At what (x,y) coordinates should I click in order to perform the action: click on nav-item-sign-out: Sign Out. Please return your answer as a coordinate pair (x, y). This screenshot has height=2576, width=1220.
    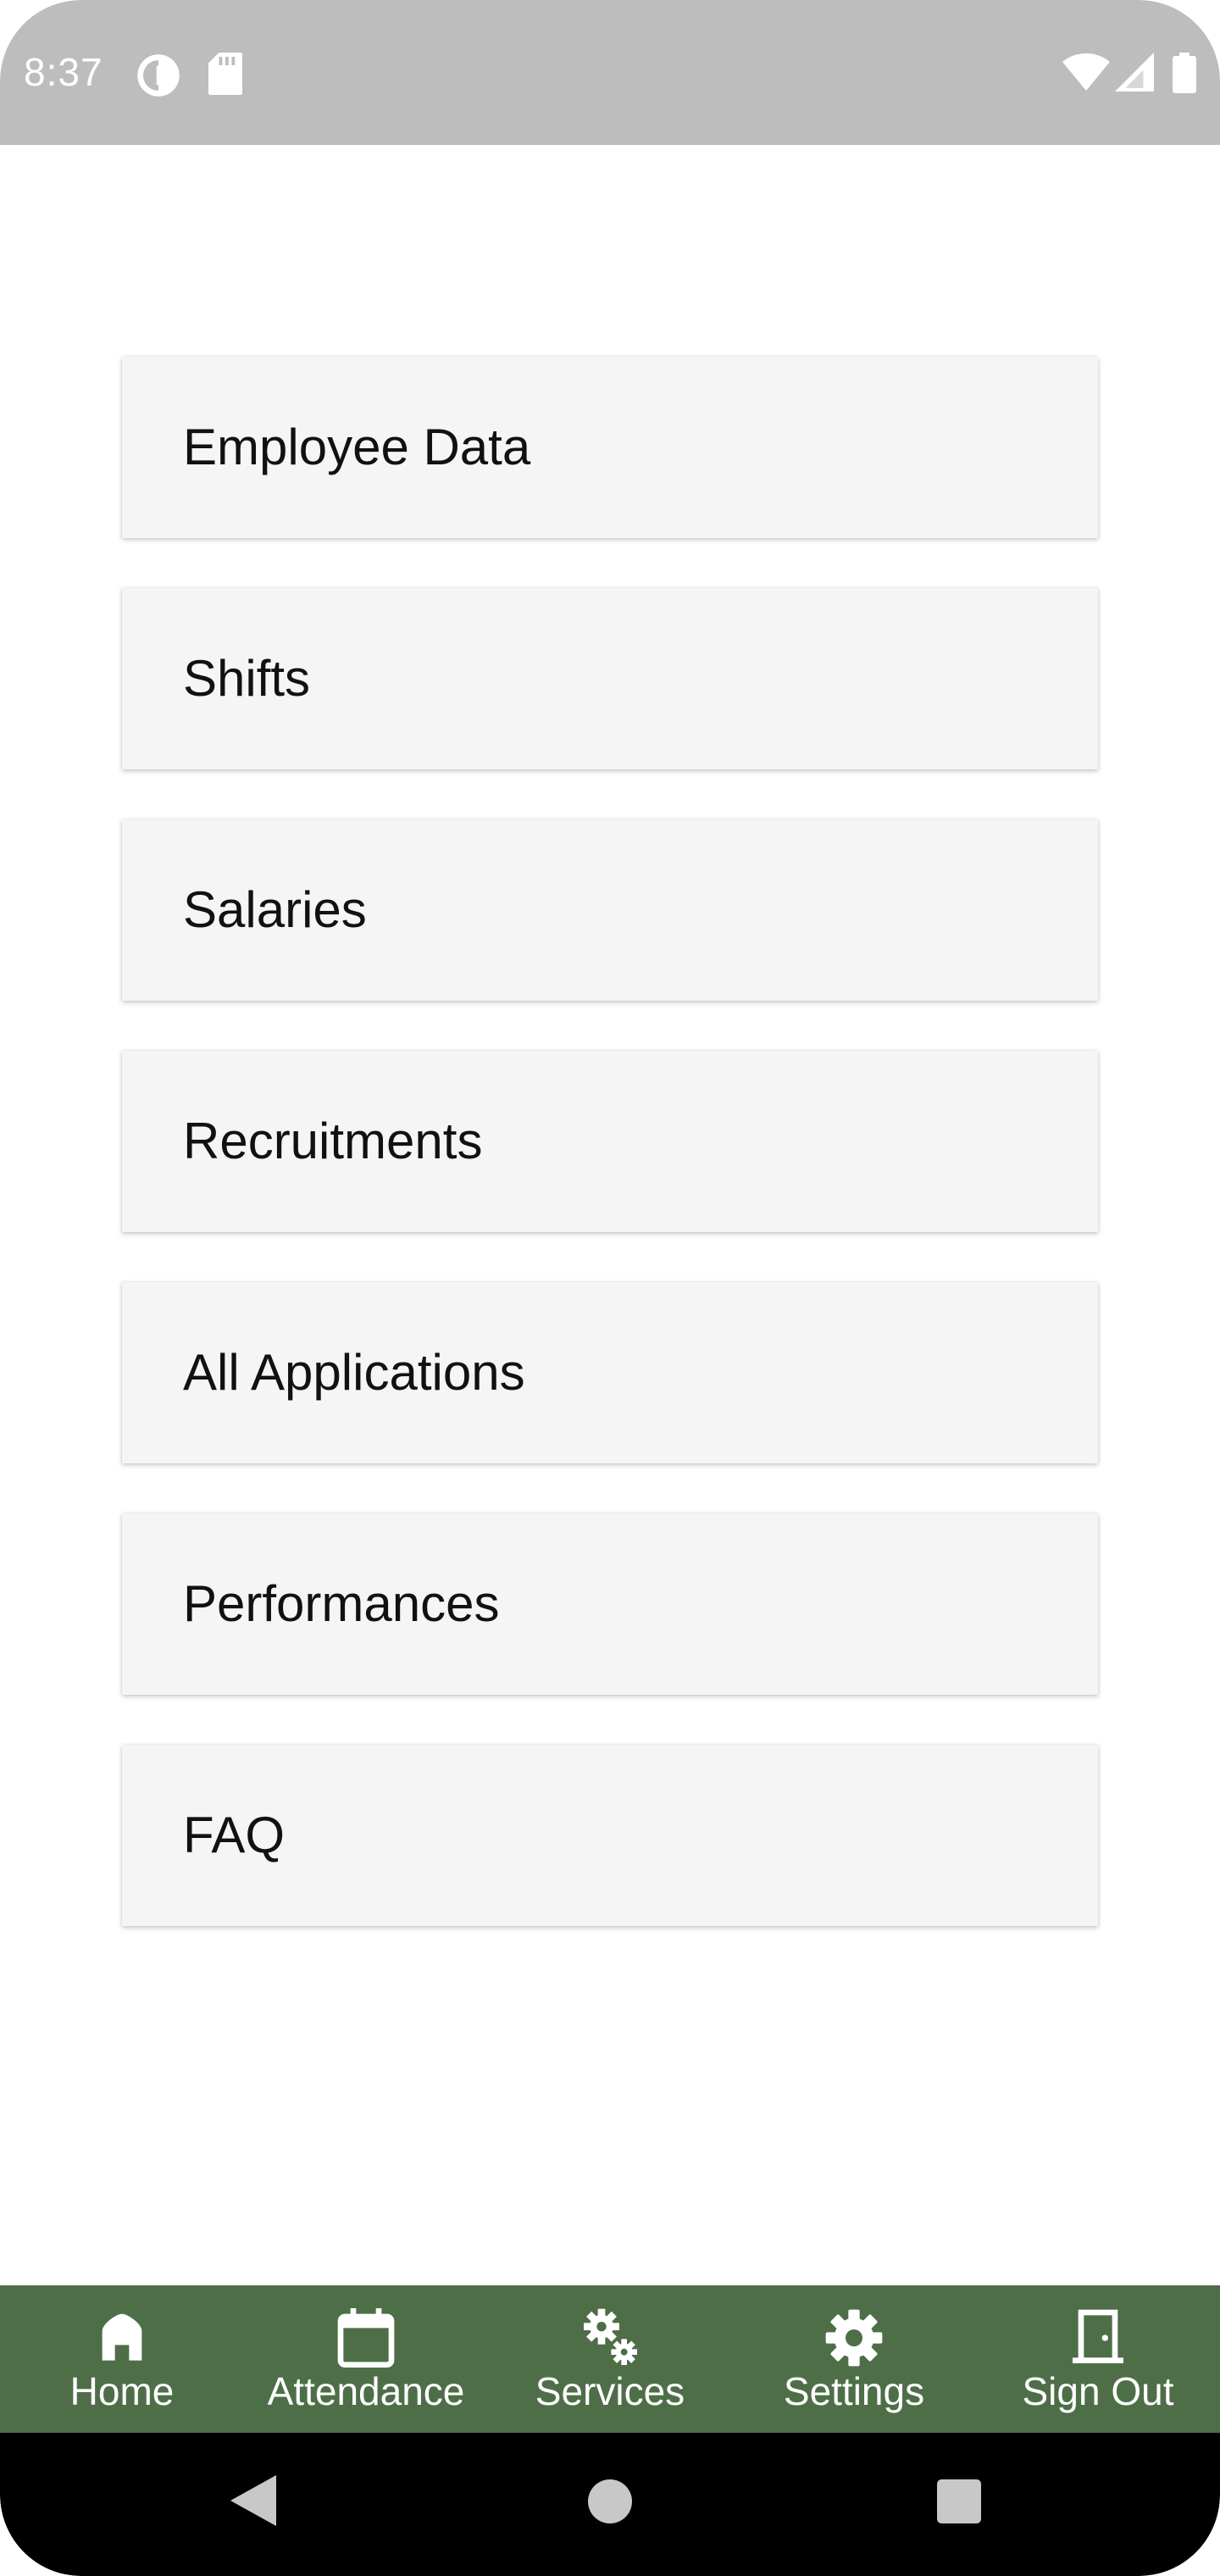
    Looking at the image, I should click on (1098, 2359).